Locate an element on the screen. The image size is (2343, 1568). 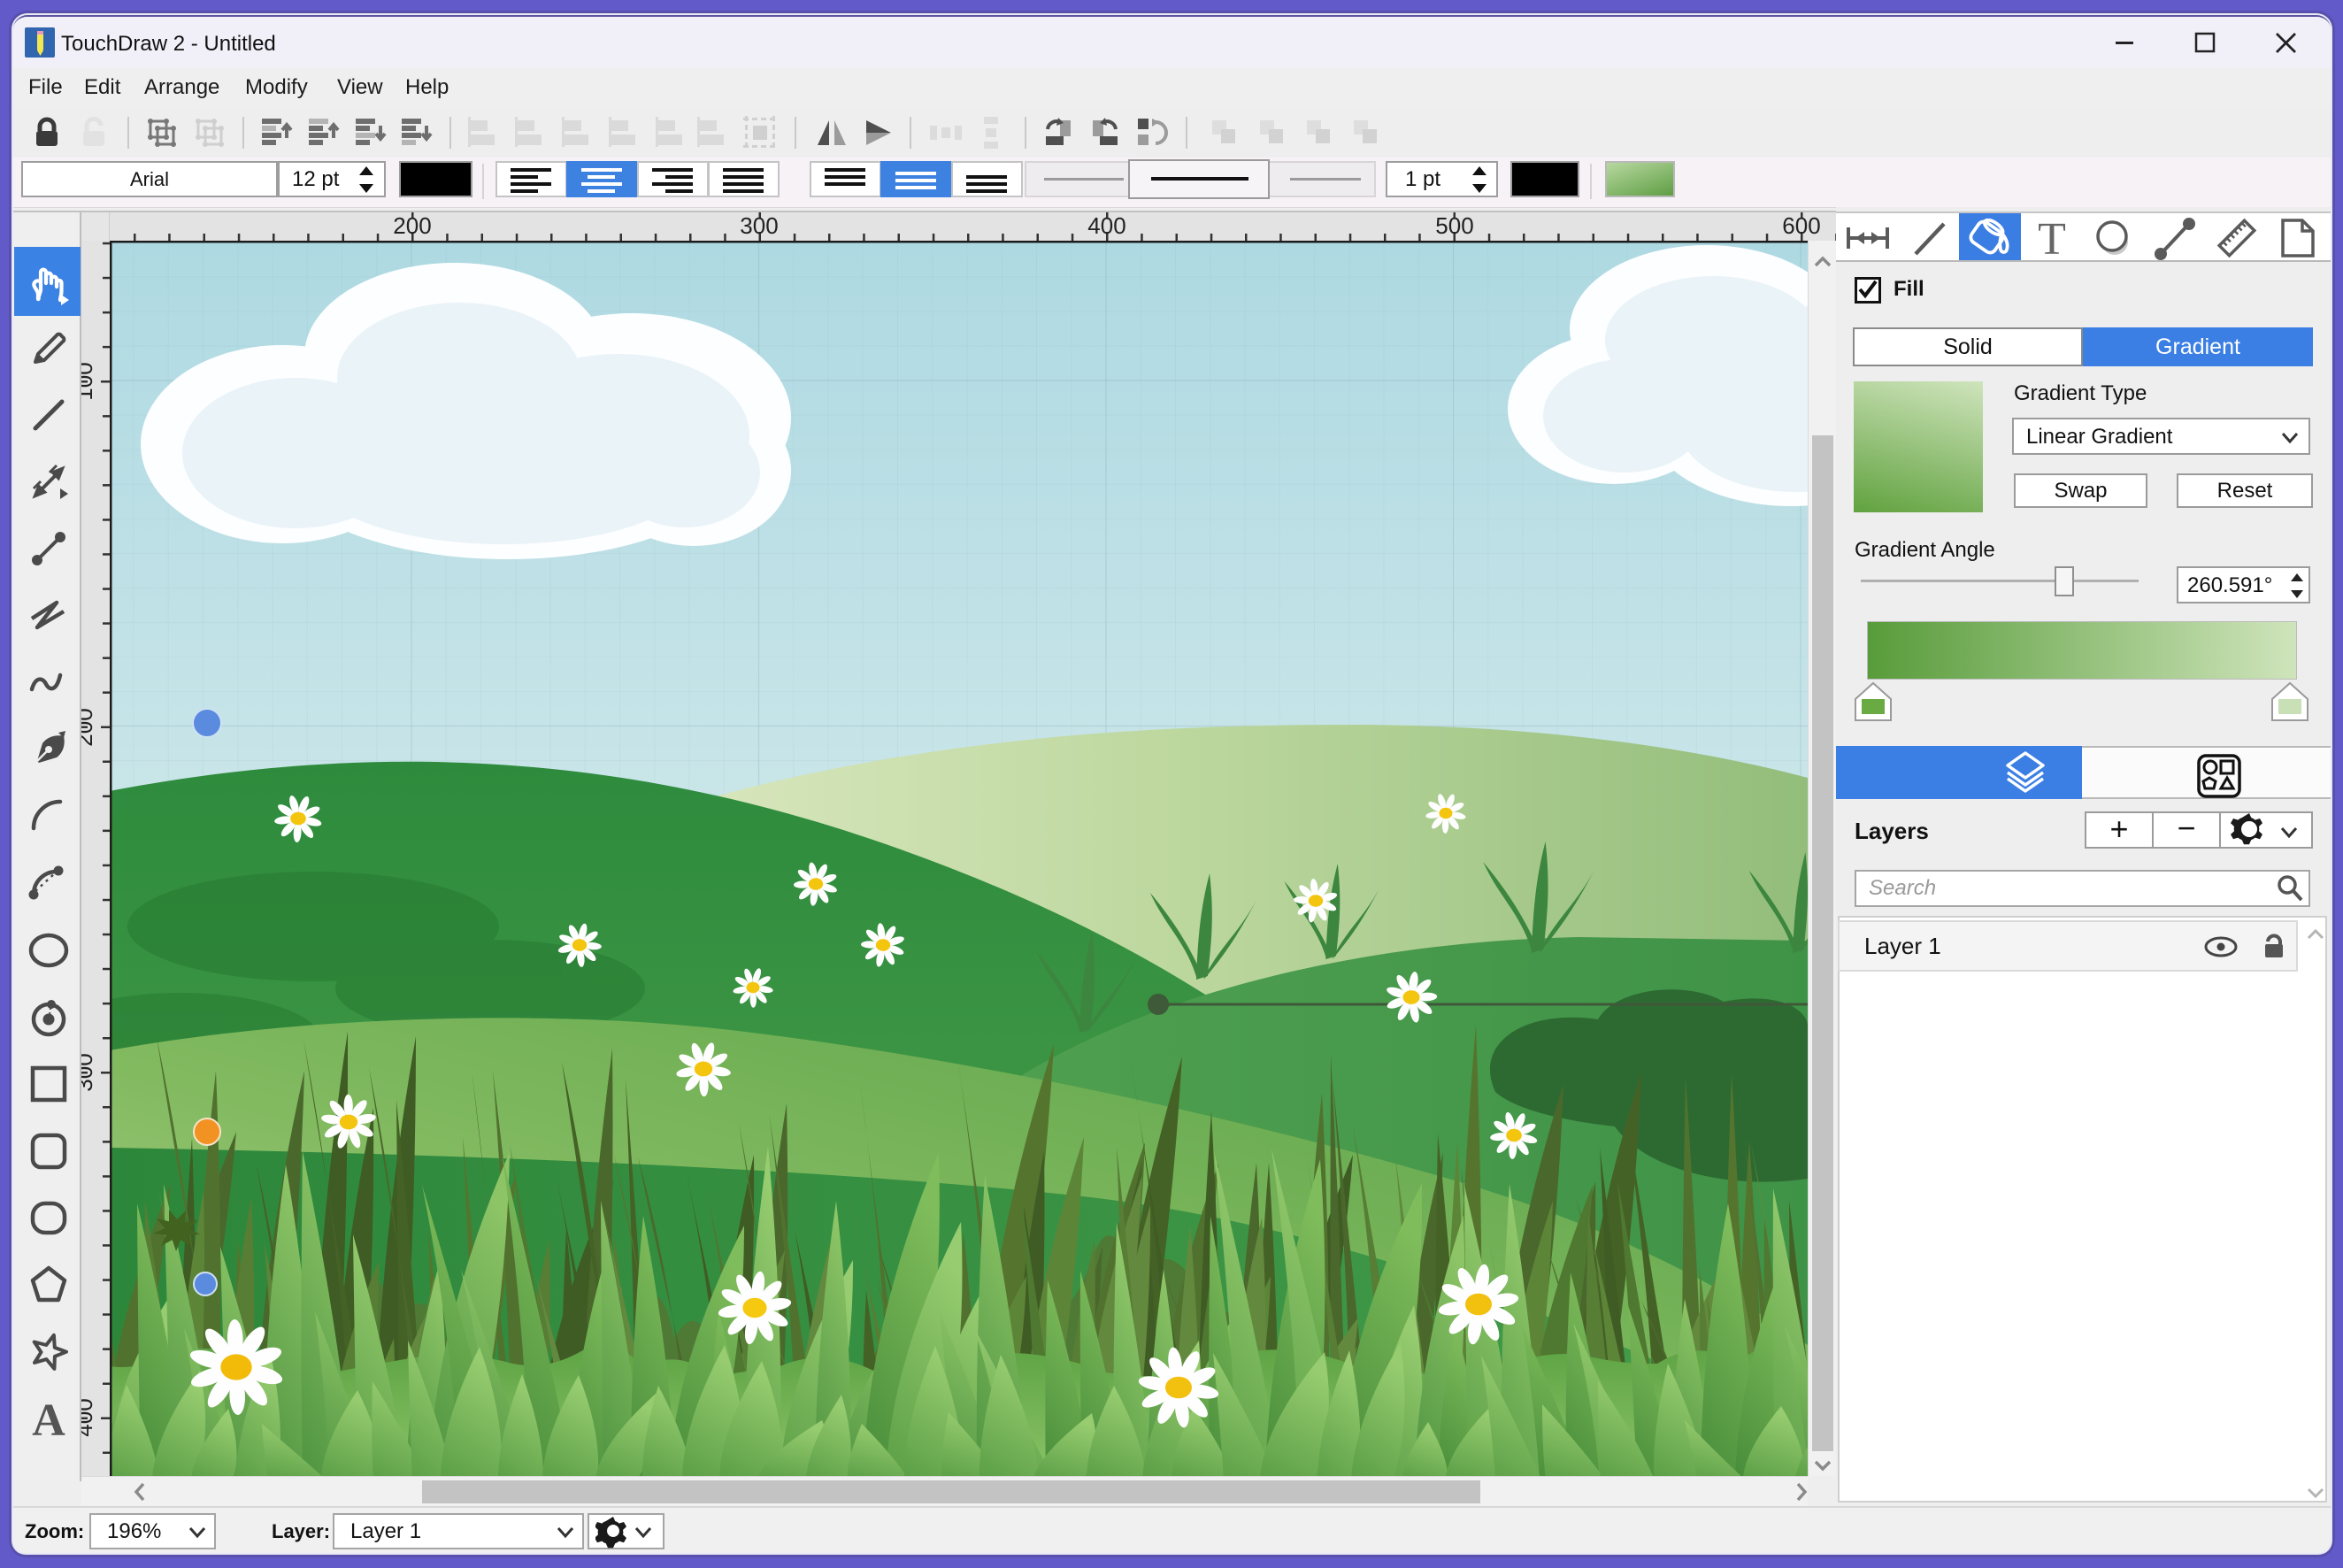
svg-text: 500 is located at coordinates (1454, 225).